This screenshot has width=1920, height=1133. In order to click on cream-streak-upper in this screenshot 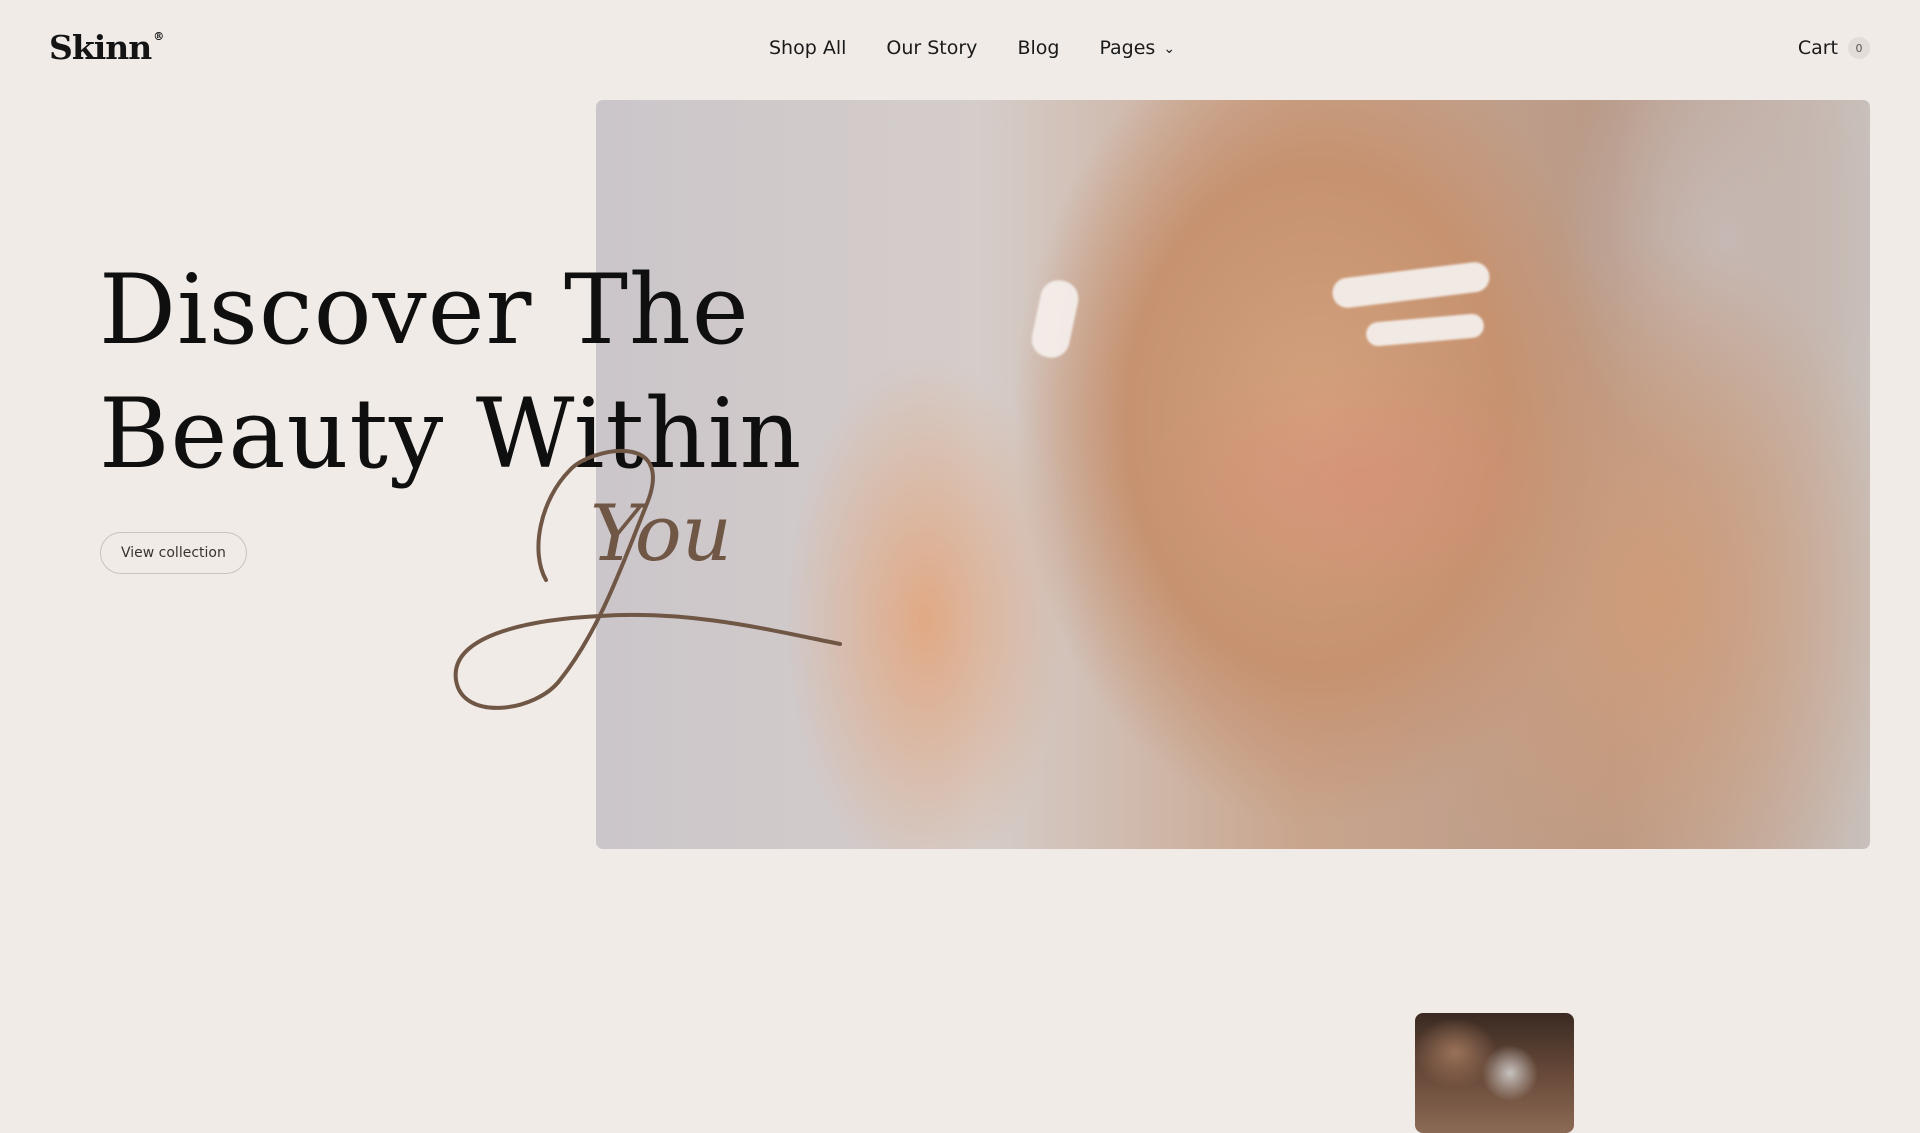, I will do `click(1411, 285)`.